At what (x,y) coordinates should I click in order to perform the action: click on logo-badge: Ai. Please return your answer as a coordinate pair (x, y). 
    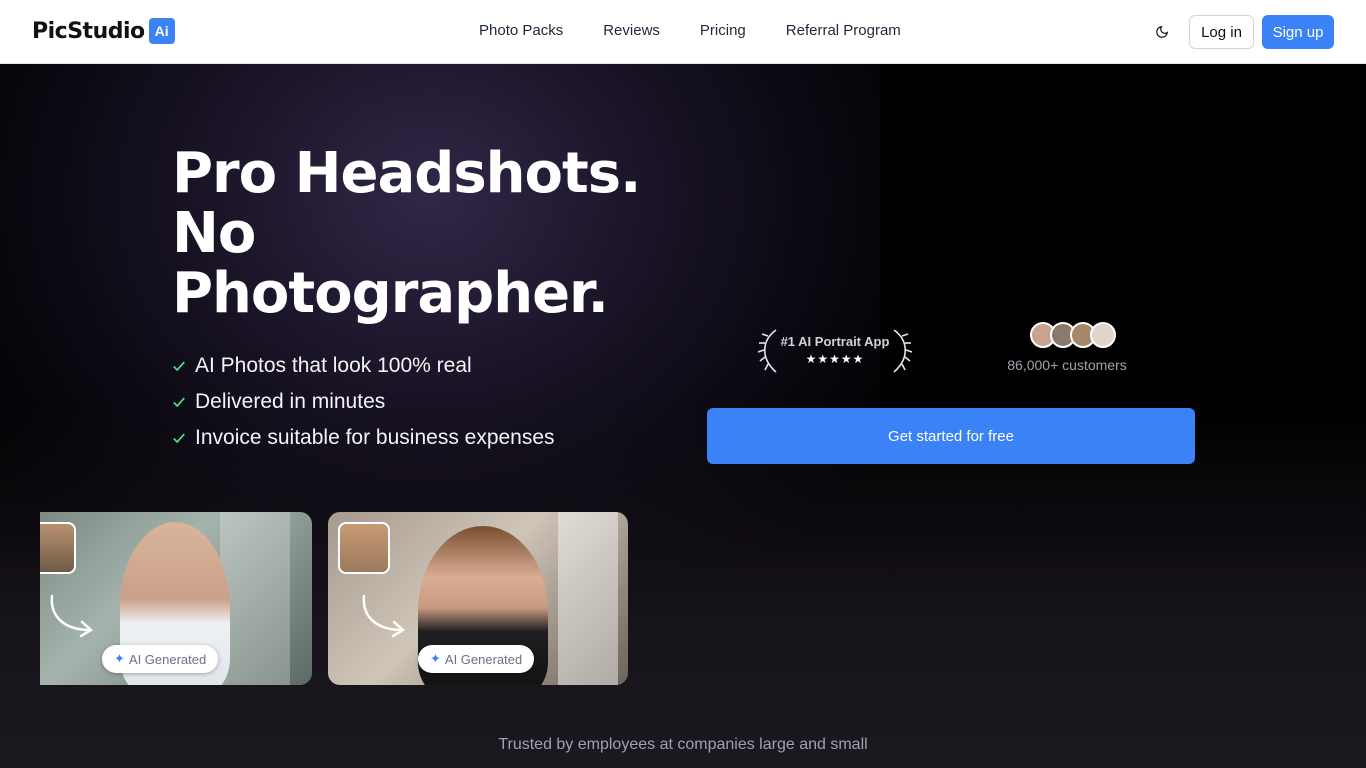
    Looking at the image, I should click on (161, 31).